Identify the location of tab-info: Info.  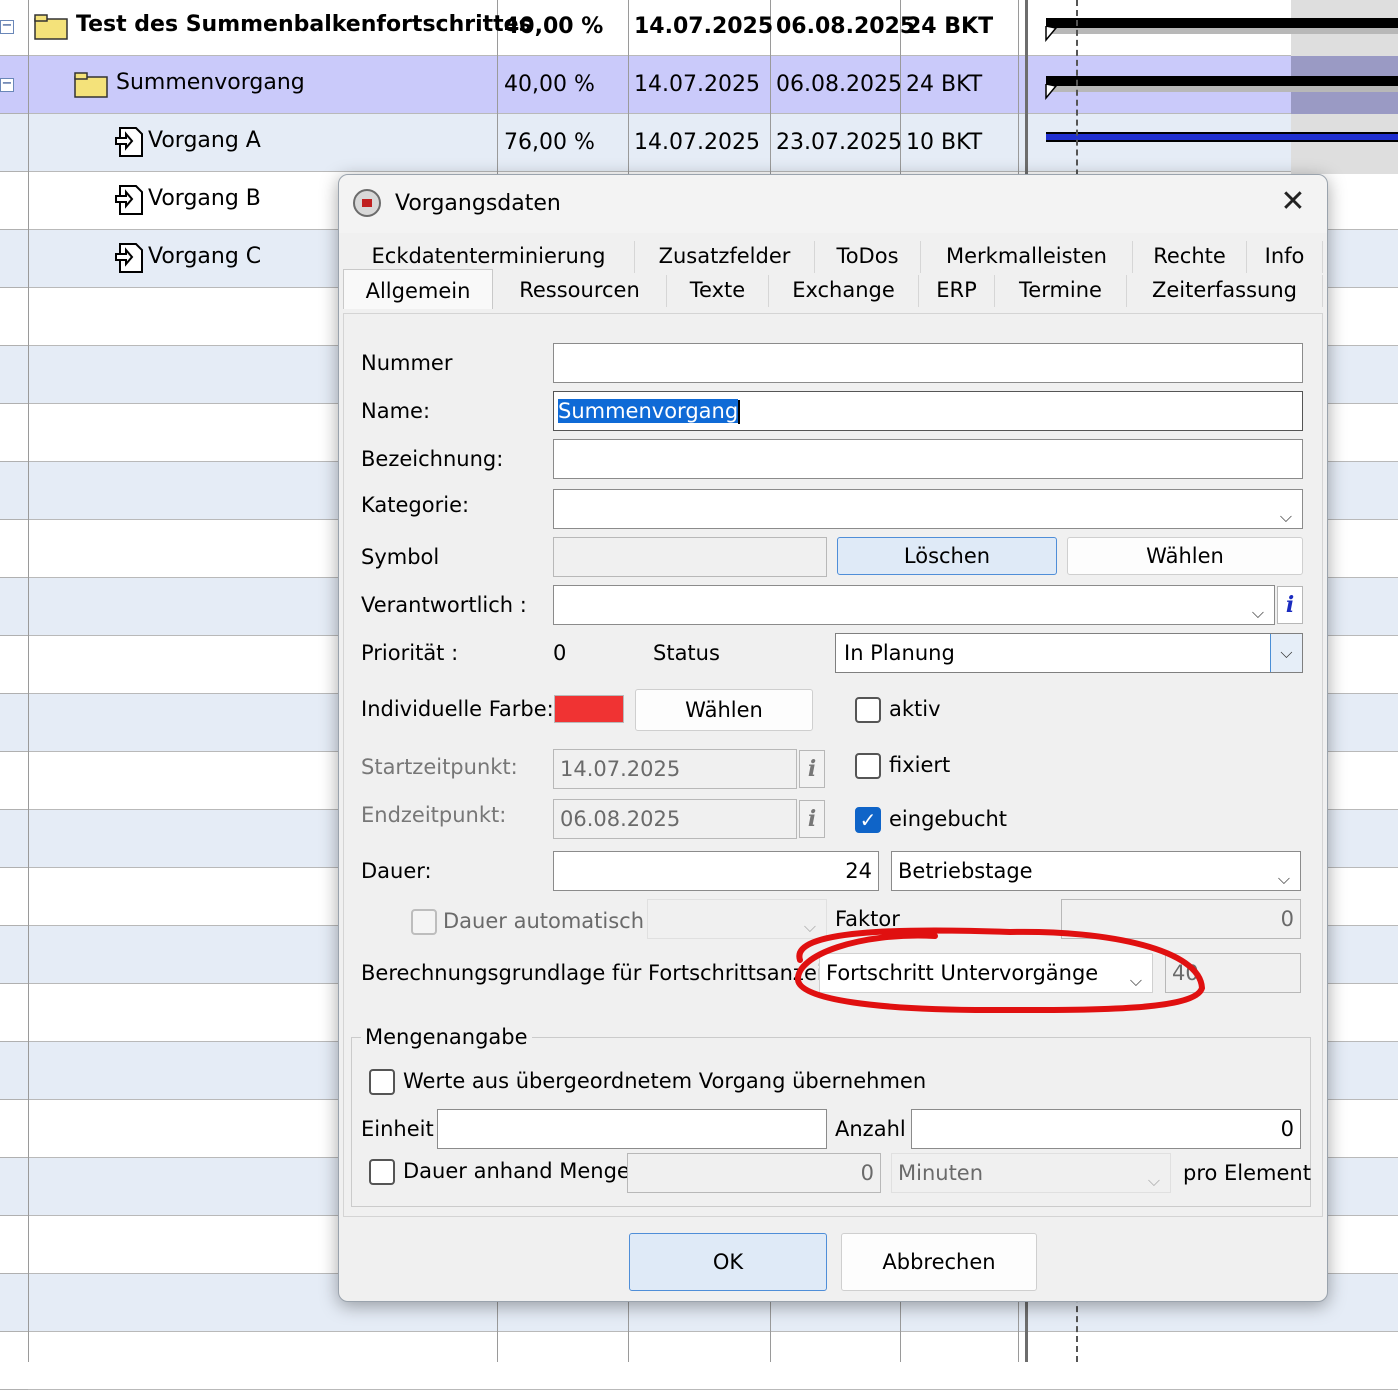
(1285, 257).